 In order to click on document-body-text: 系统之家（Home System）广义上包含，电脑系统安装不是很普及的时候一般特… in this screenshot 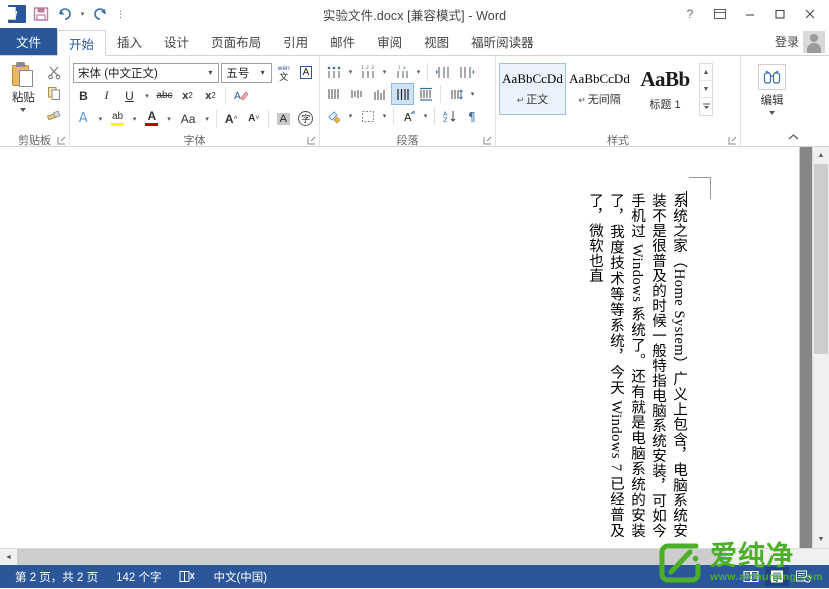, I will do `click(639, 365)`.